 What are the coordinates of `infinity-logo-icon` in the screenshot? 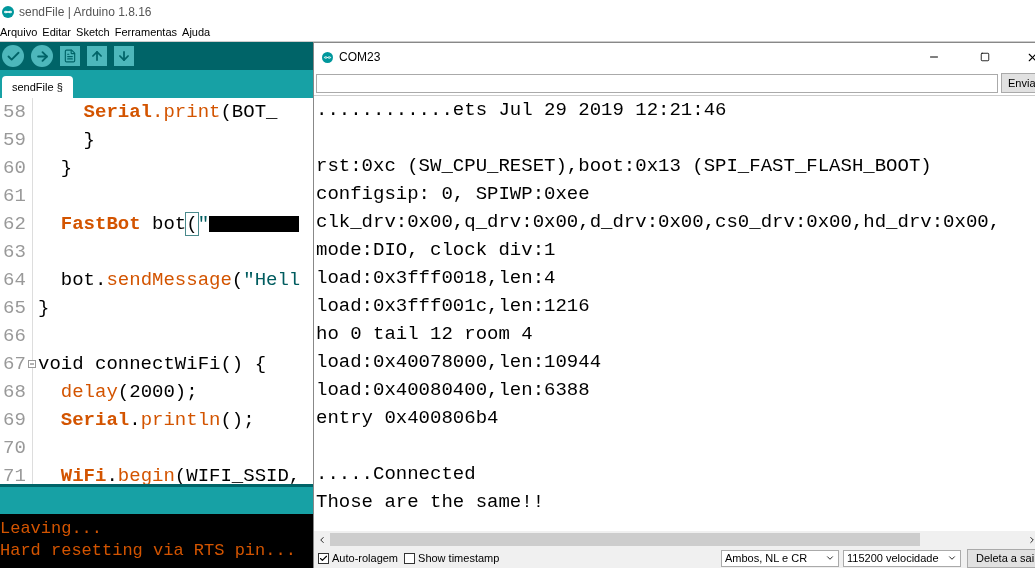 It's located at (327, 57).